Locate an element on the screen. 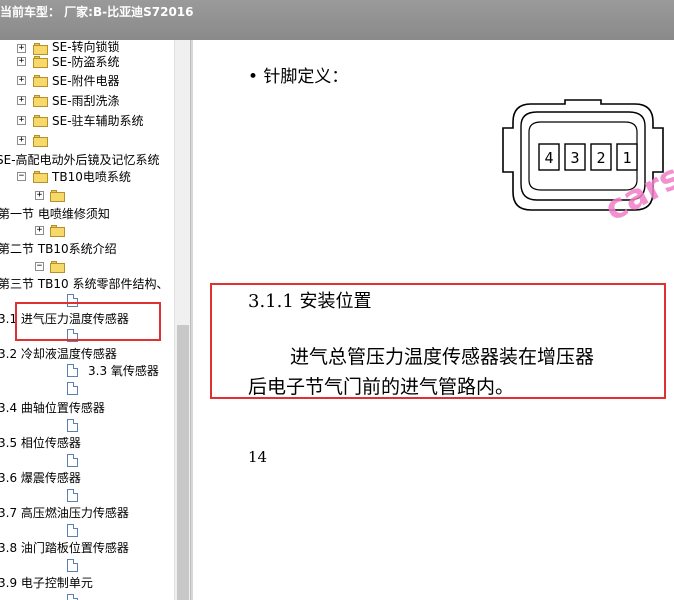 This screenshot has width=674, height=600. tree-item-label: 3.8 油门踏板位置传感器 is located at coordinates (64, 548).